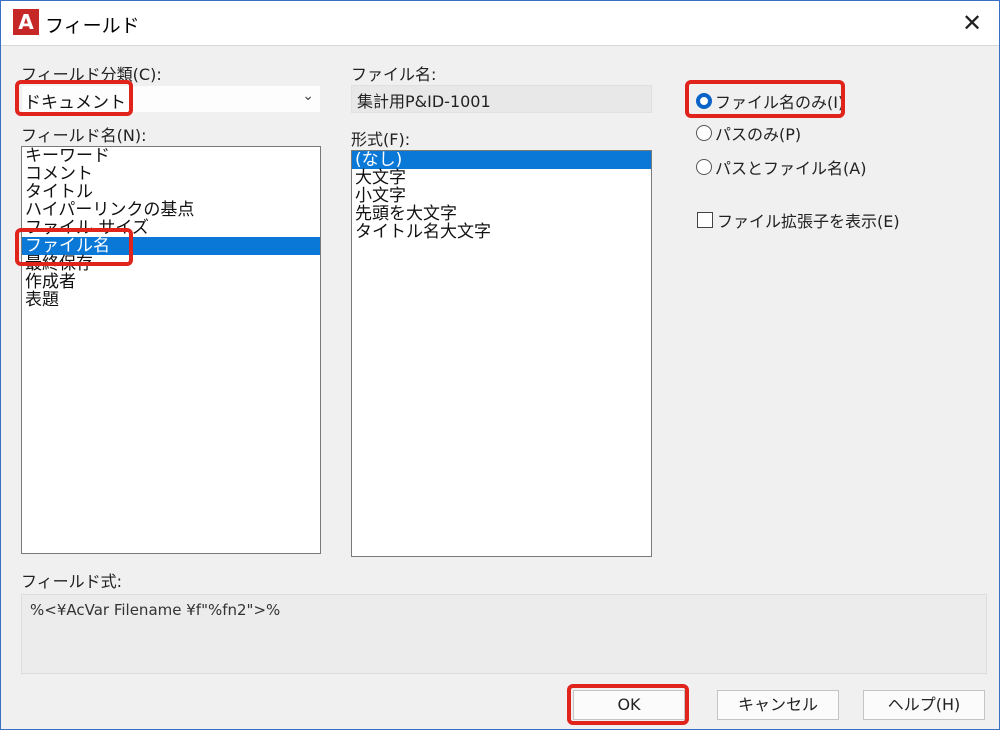 The width and height of the screenshot is (1000, 730). What do you see at coordinates (171, 282) in the screenshot?
I see `list-item: 作成者` at bounding box center [171, 282].